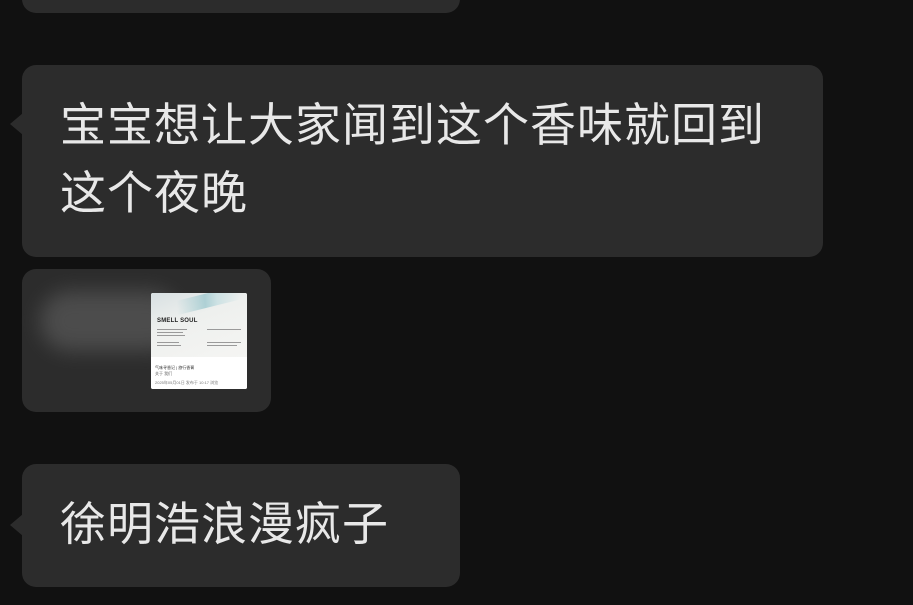 The height and width of the screenshot is (605, 913). Describe the element at coordinates (241, 6) in the screenshot. I see `previous-message-bubble` at that location.